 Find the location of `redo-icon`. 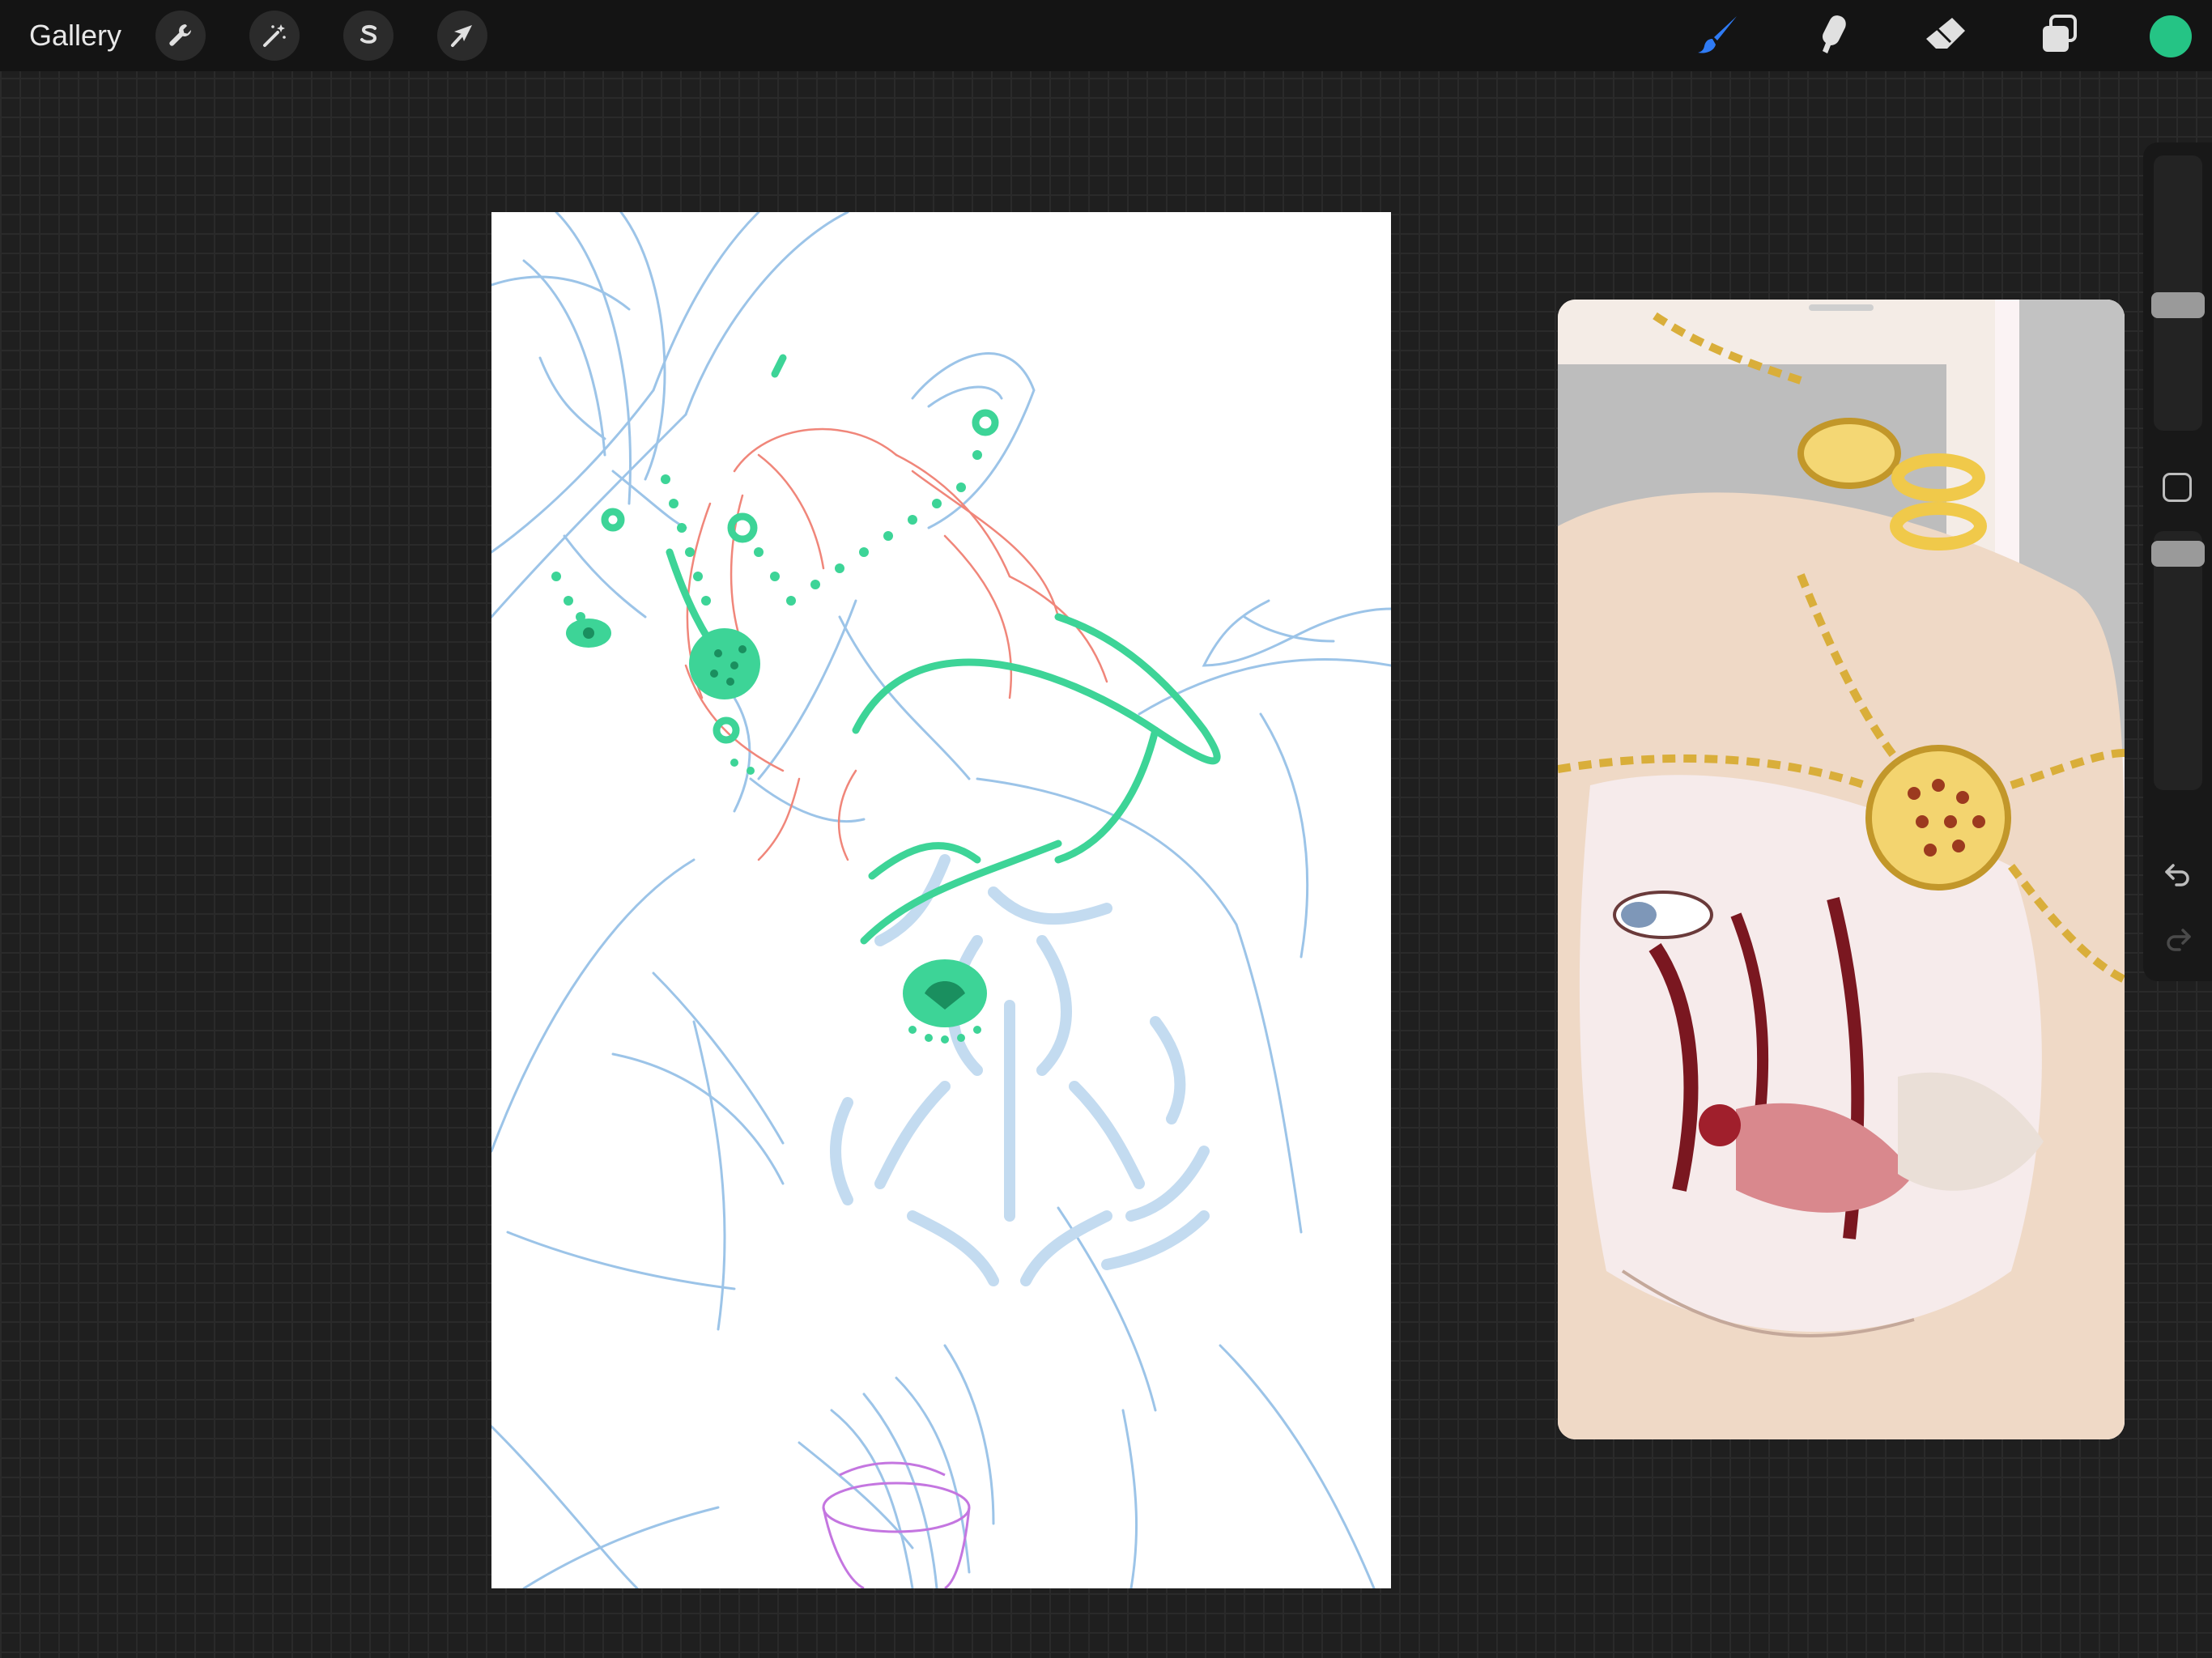

redo-icon is located at coordinates (2179, 940).